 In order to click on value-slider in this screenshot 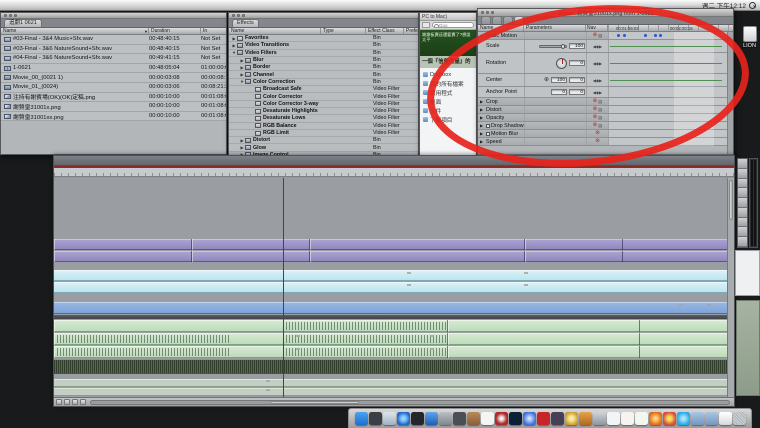, I will do `click(553, 46)`.